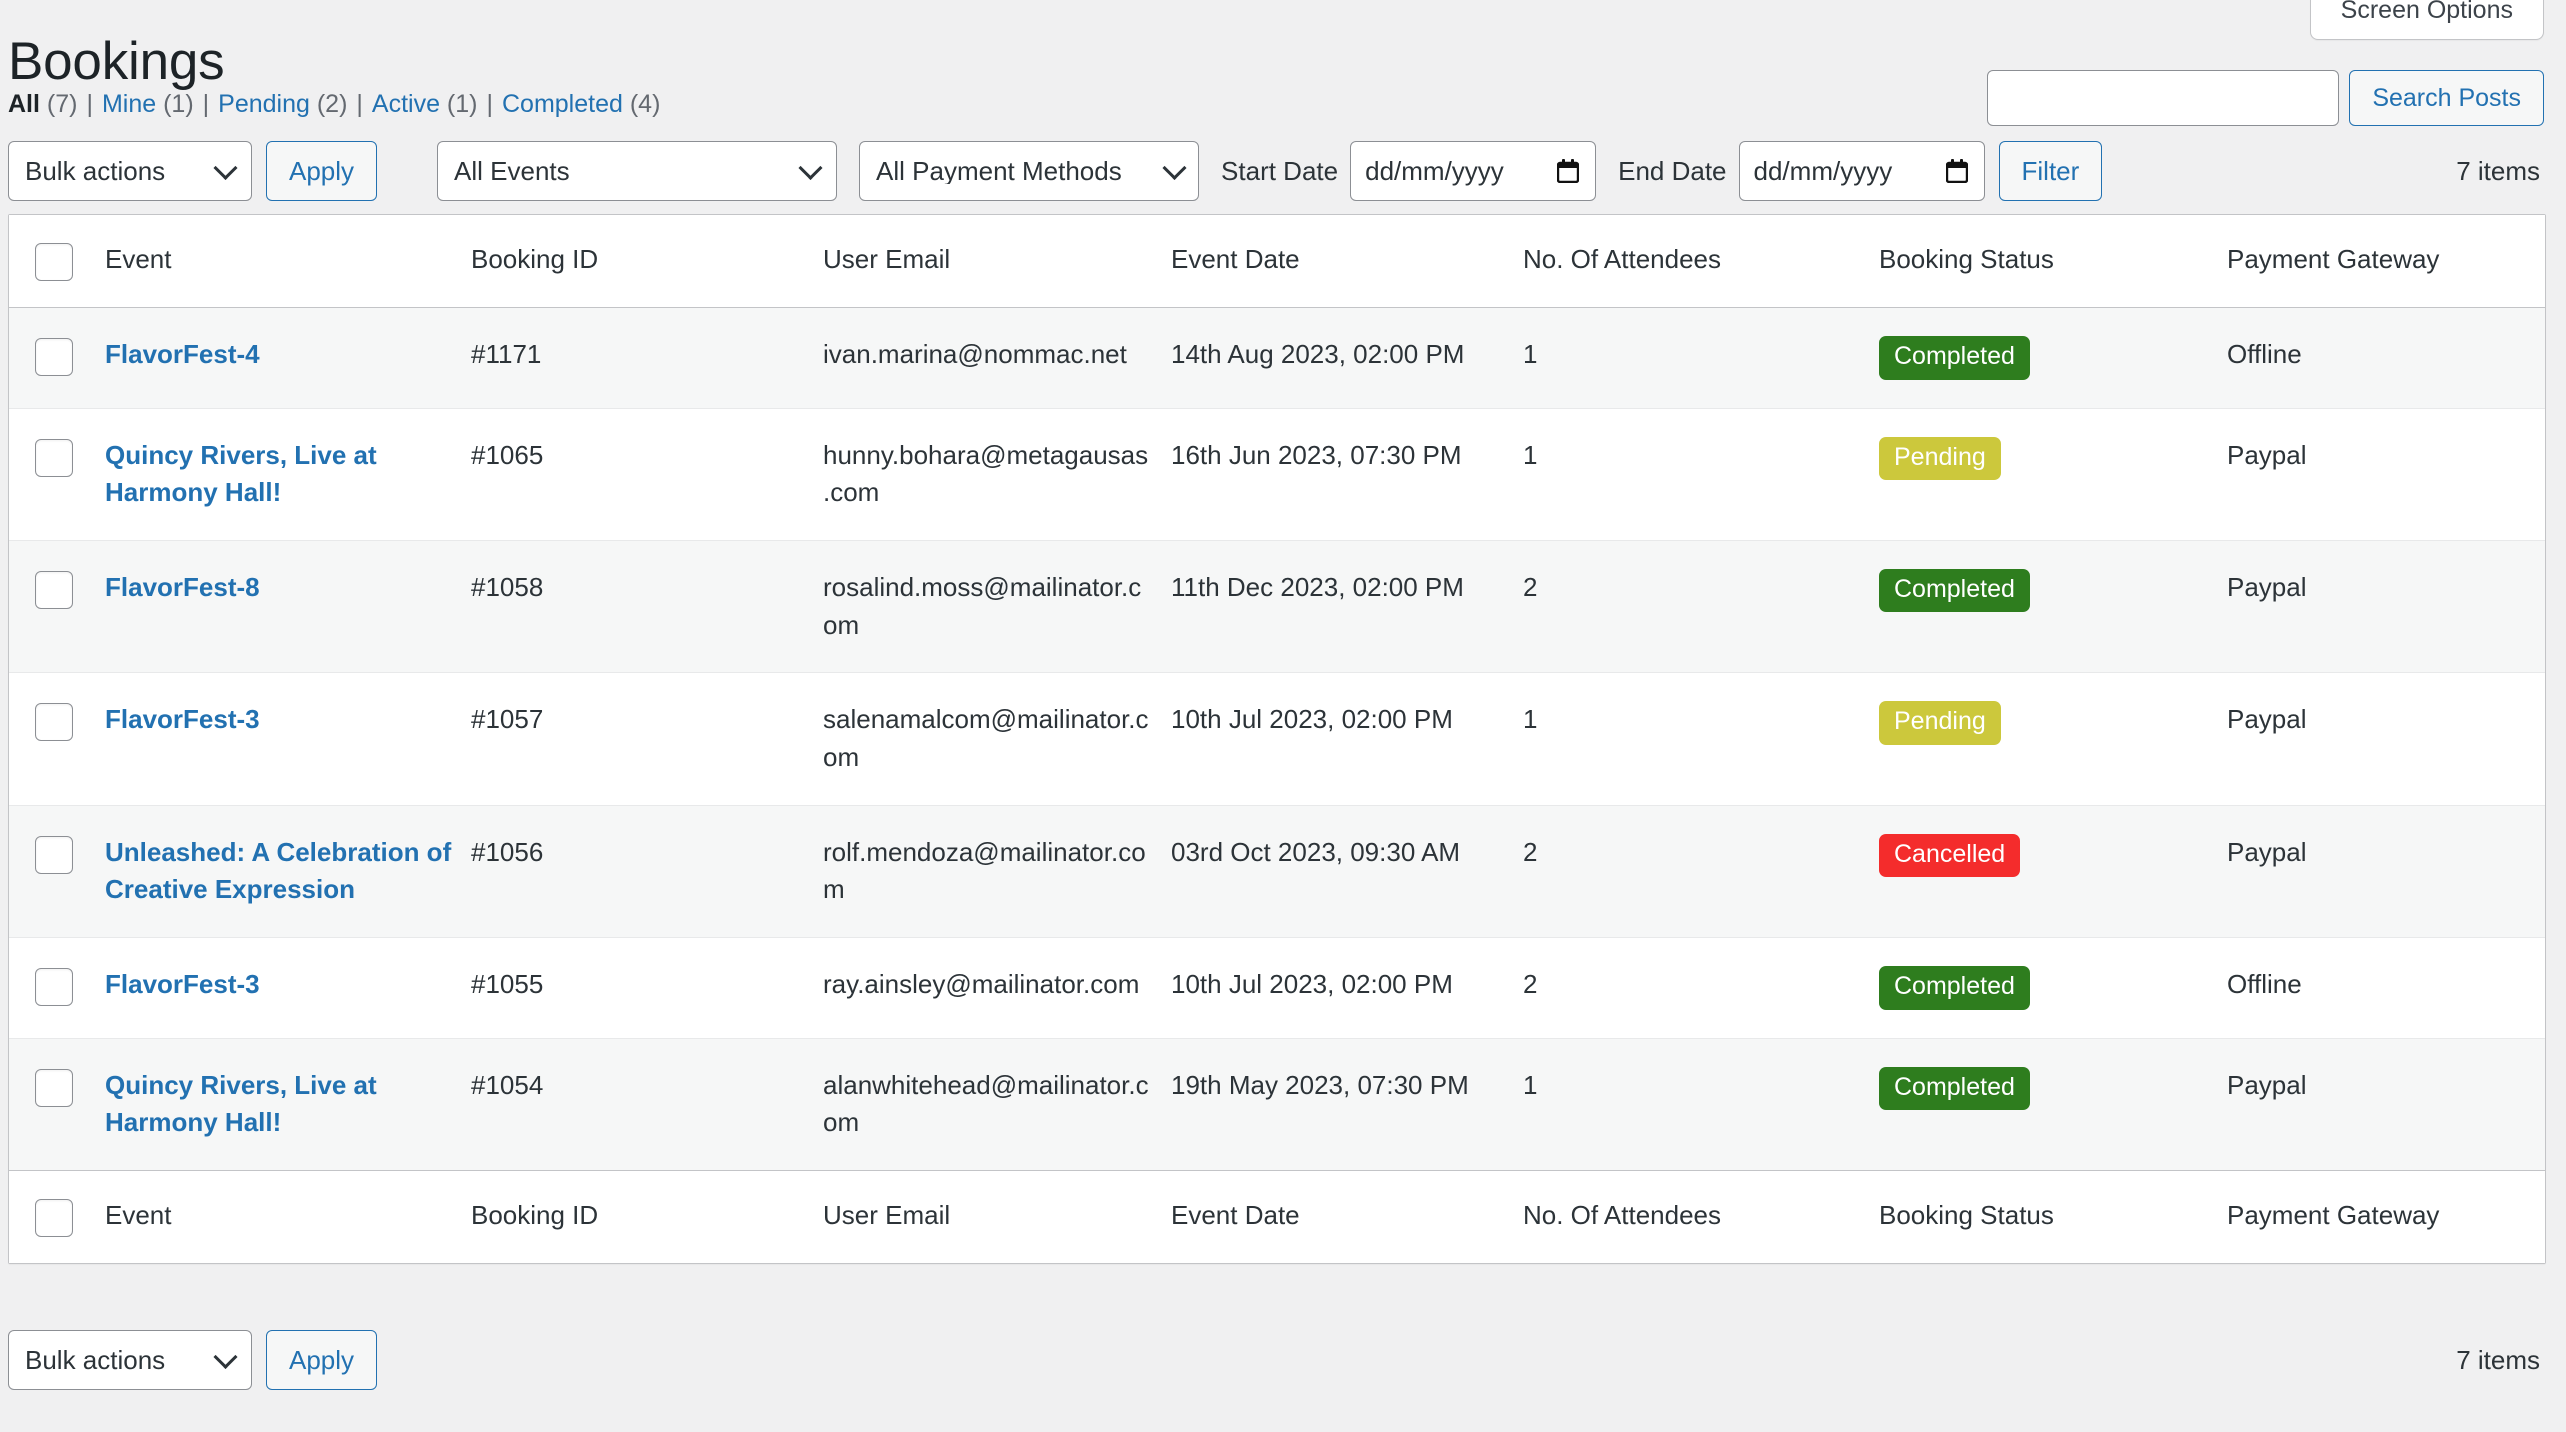 Image resolution: width=2566 pixels, height=1432 pixels. I want to click on start-date-label: Start Date, so click(1280, 170).